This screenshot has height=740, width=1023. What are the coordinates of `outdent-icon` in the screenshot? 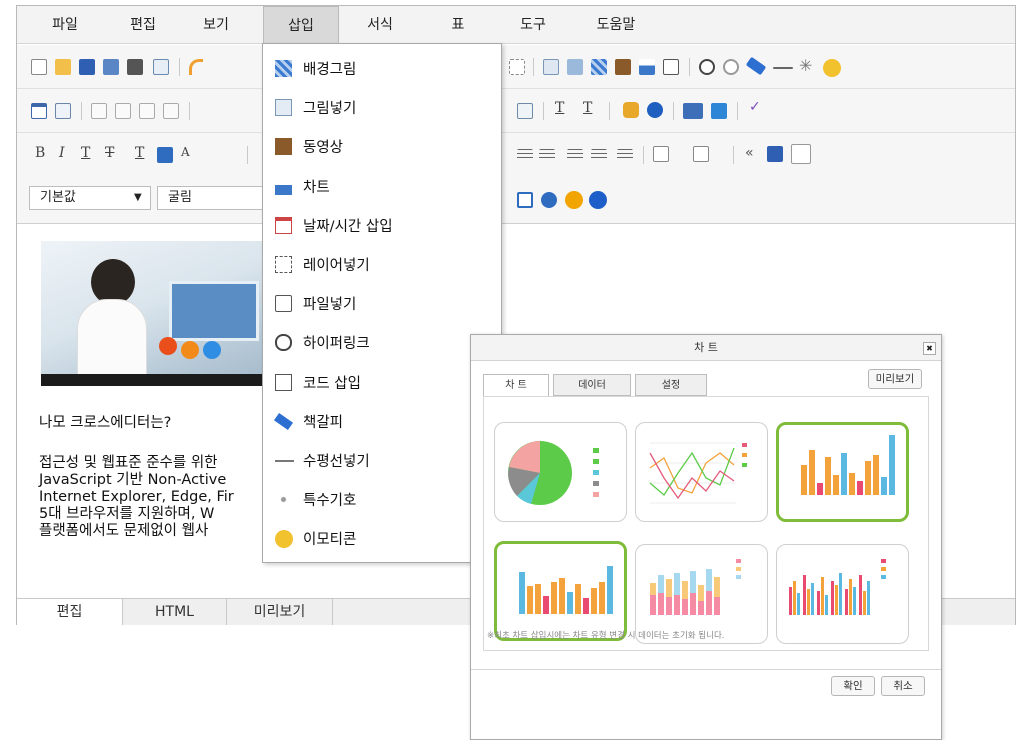 It's located at (575, 155).